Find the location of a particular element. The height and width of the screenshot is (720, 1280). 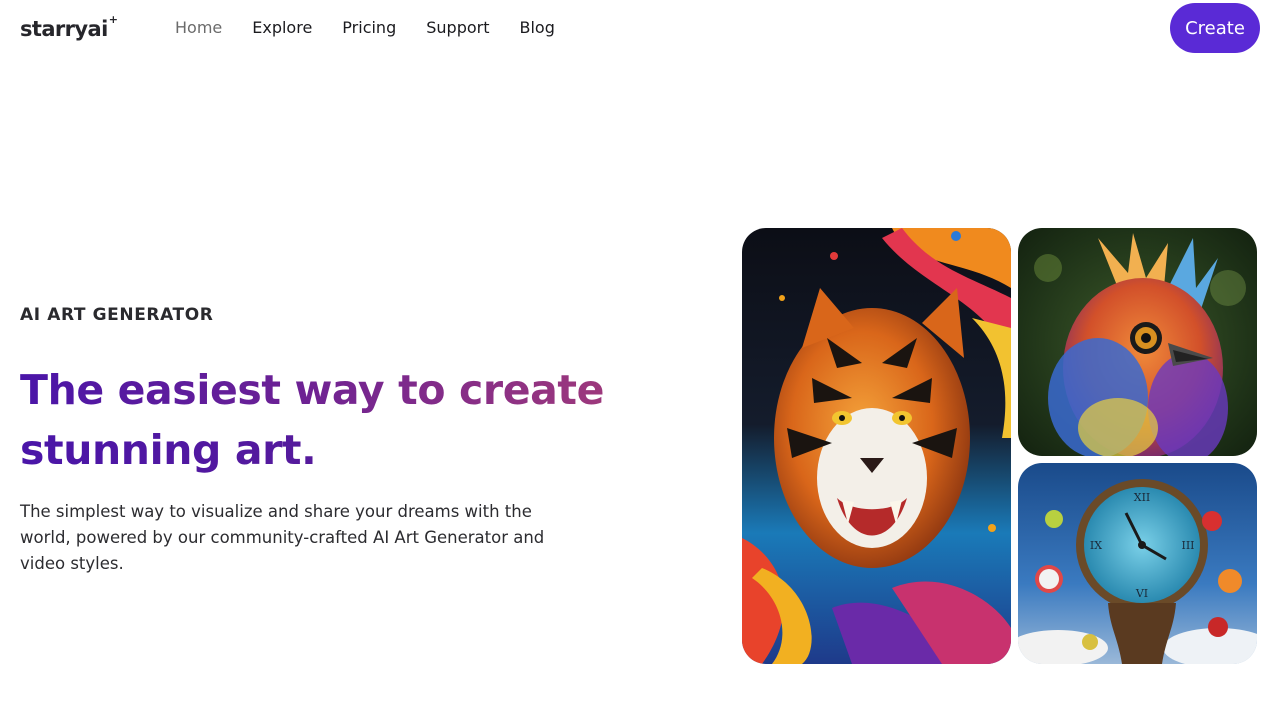

logo-text: starryai is located at coordinates (64, 29).